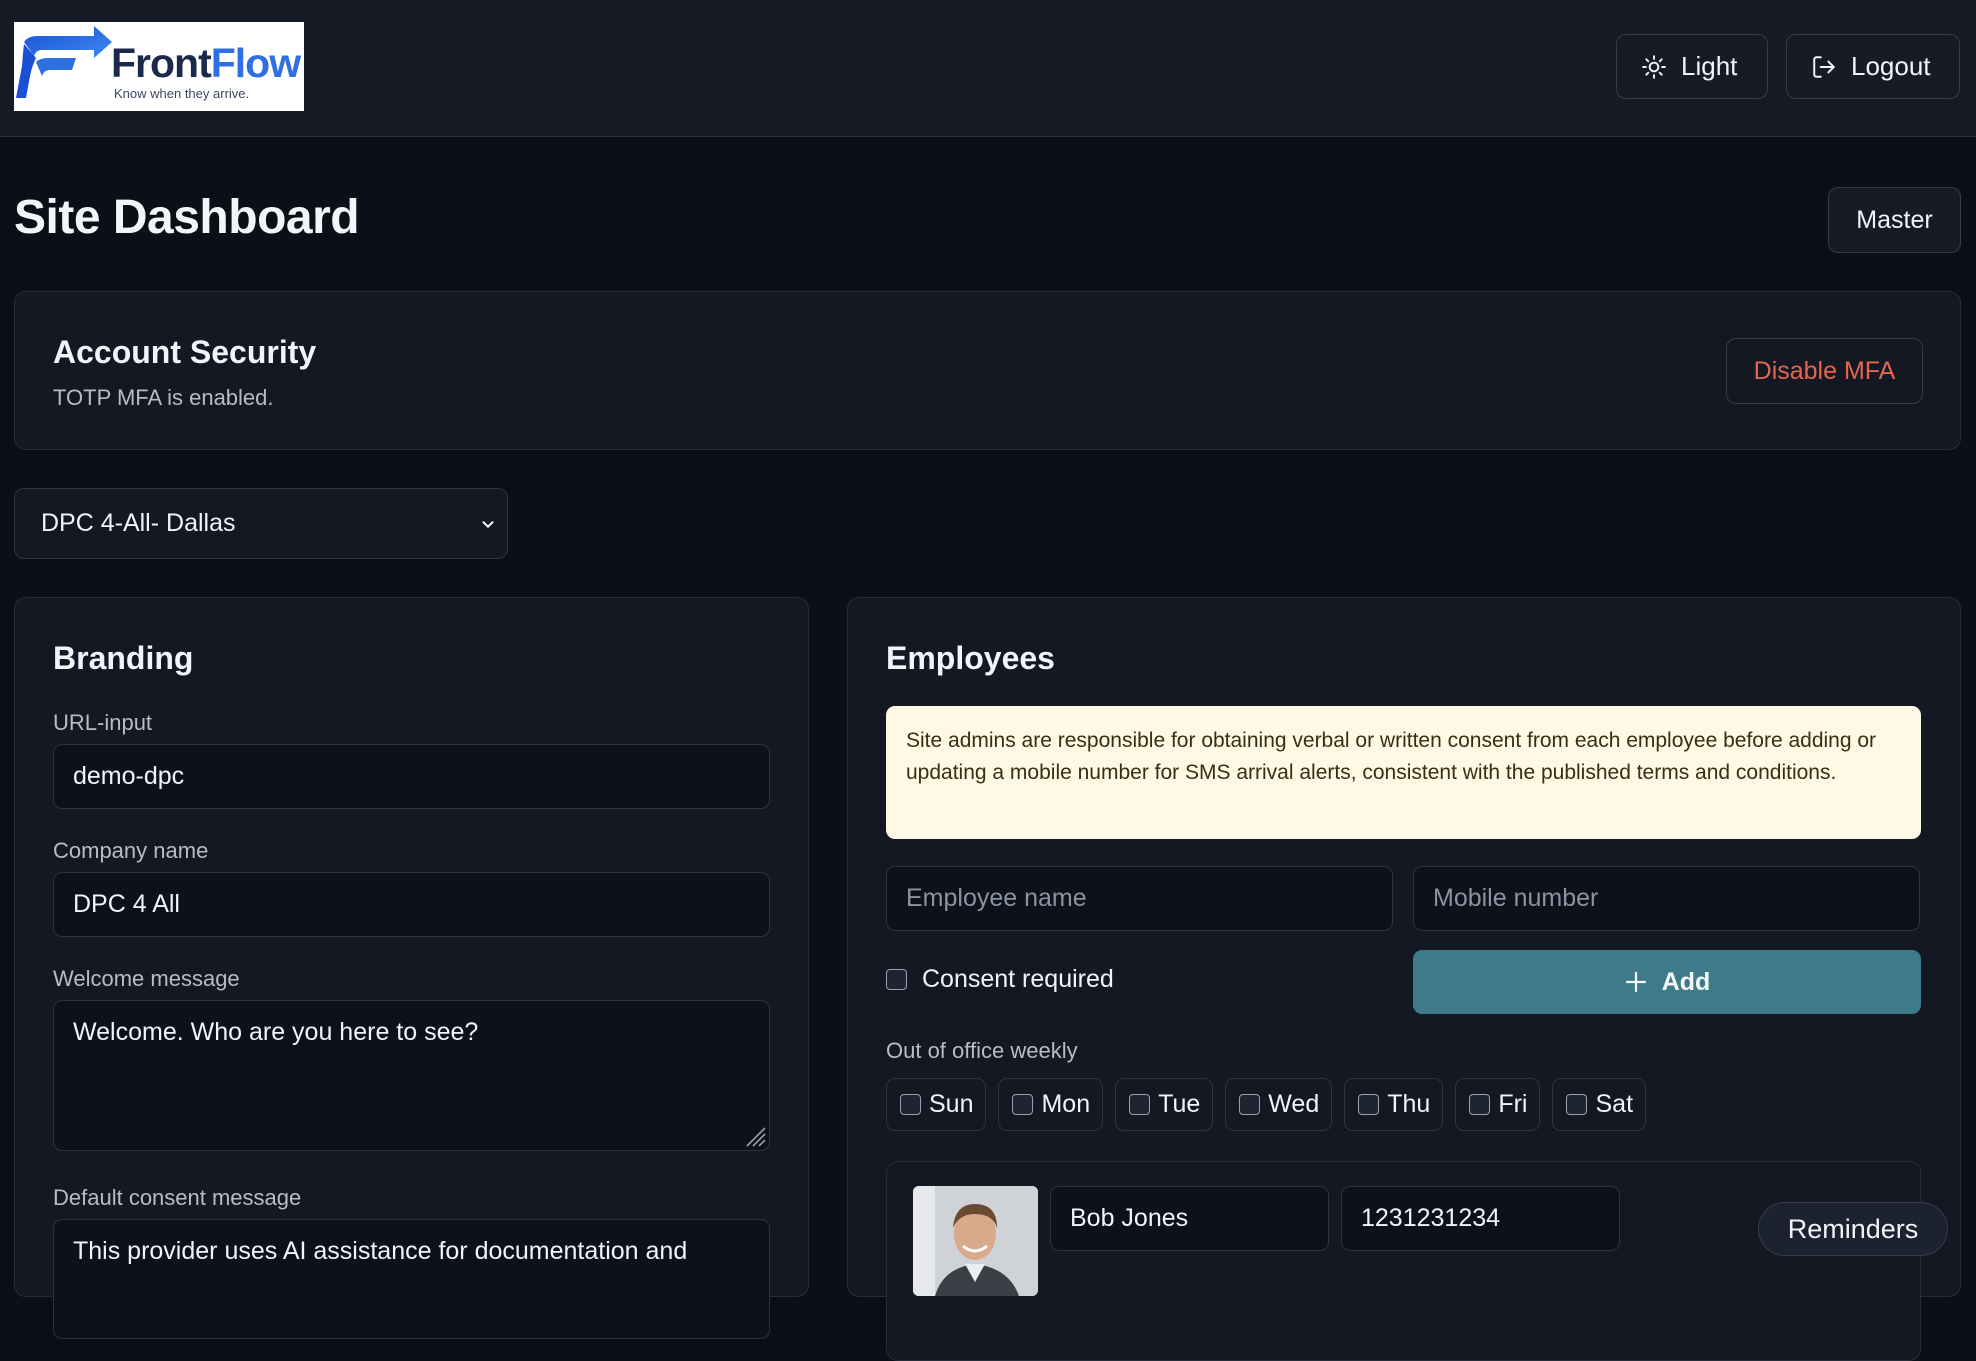 This screenshot has width=1976, height=1361. I want to click on day-fri-checkbox: Fri, so click(1498, 1104).